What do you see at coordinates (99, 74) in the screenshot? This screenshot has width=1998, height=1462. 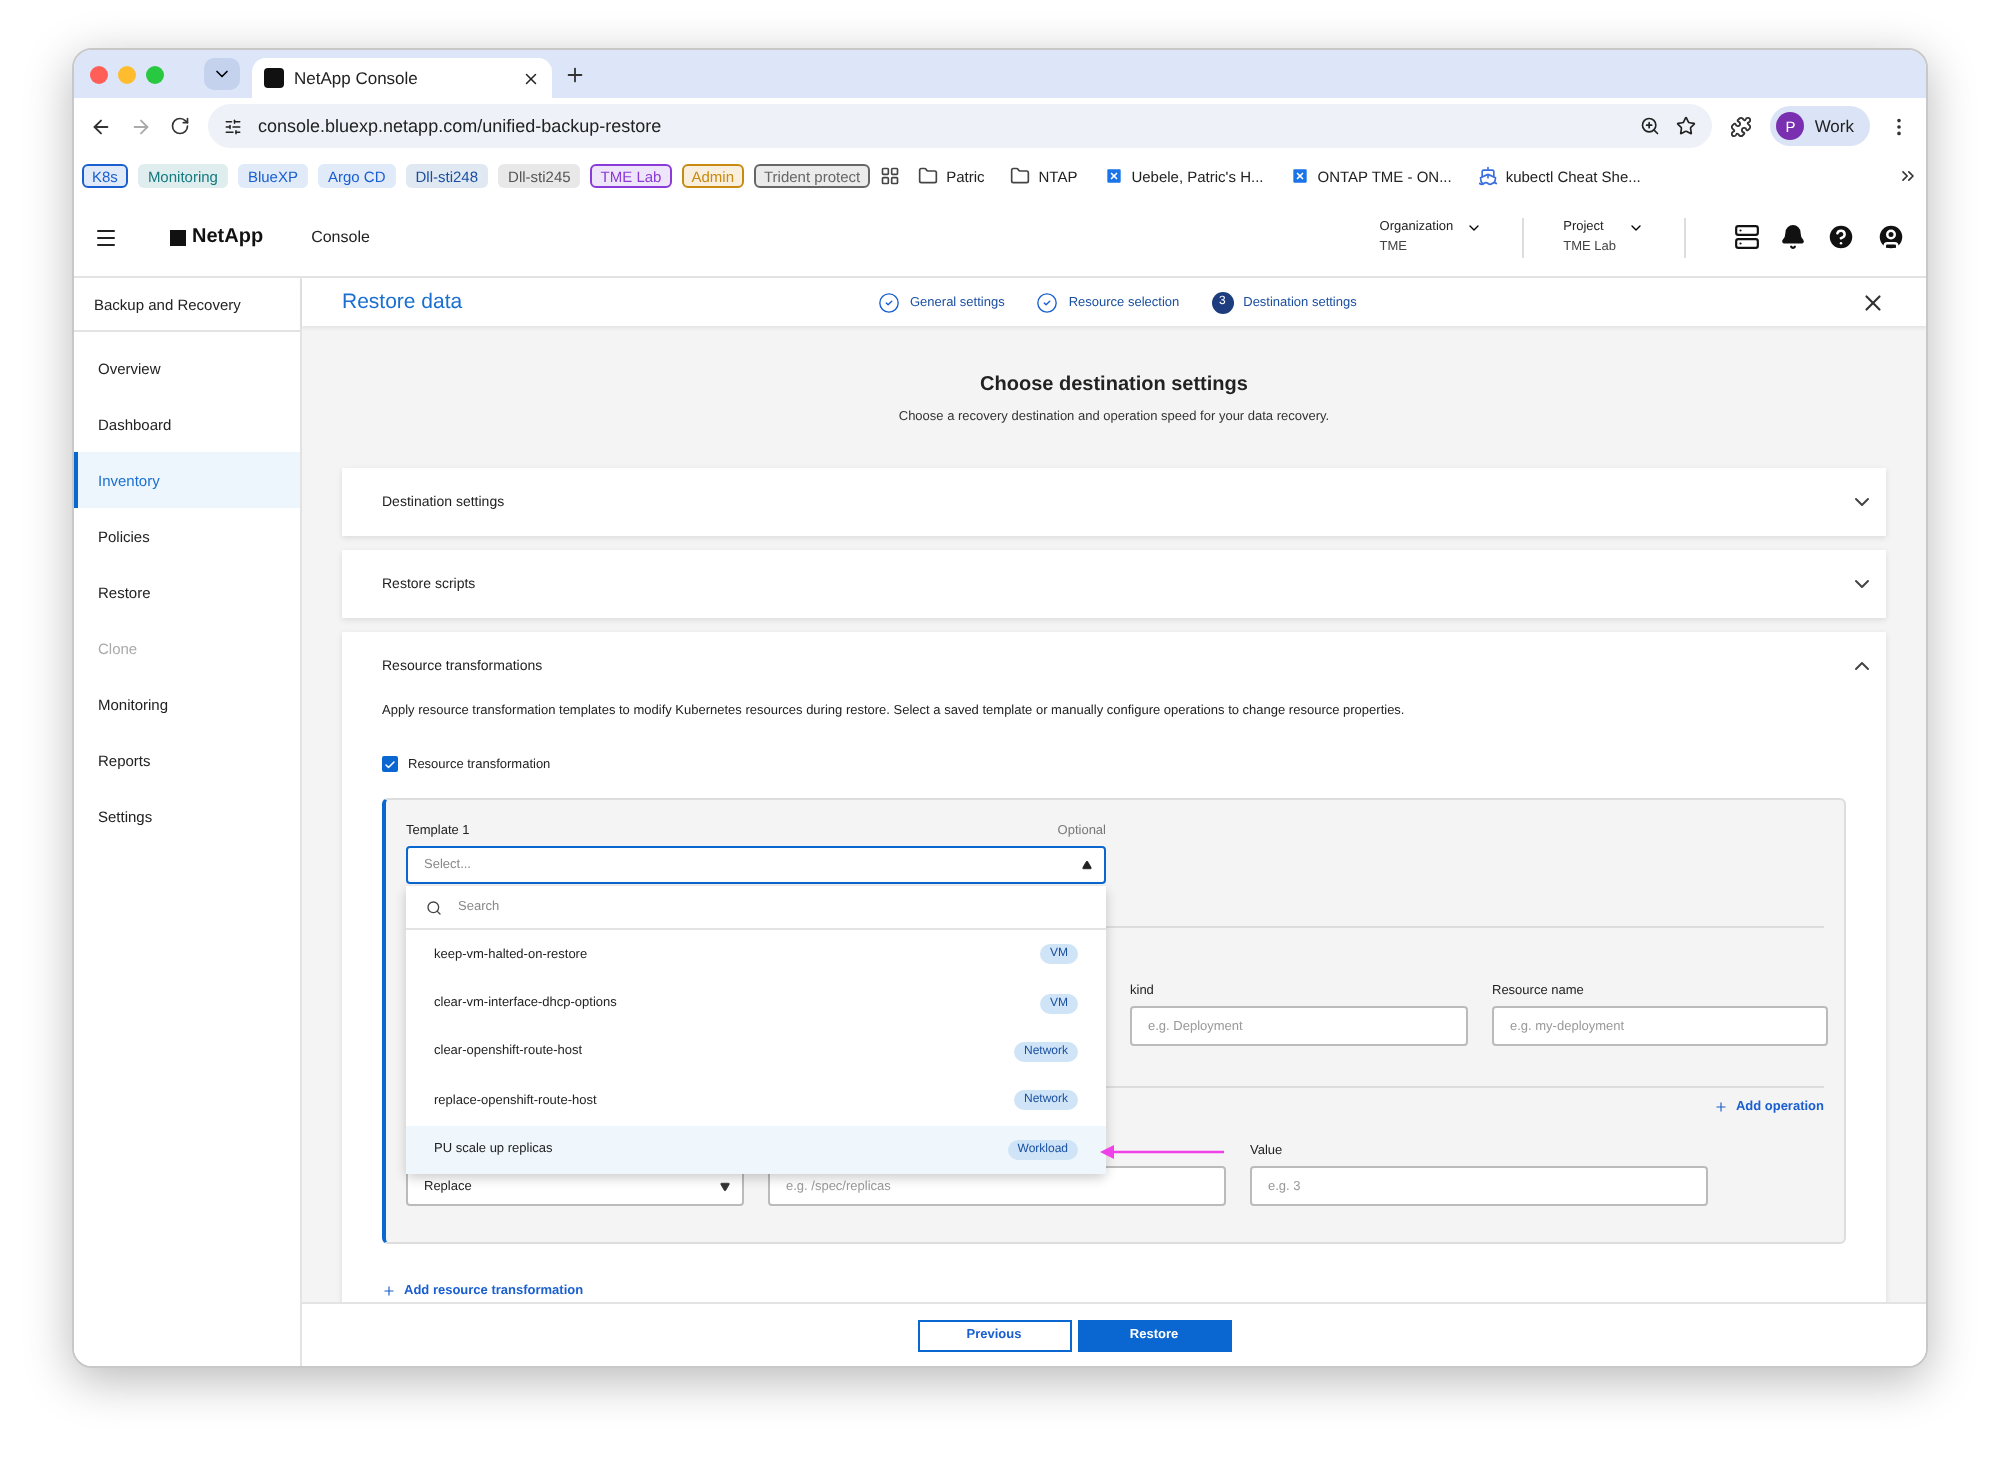 I see `close-dot` at bounding box center [99, 74].